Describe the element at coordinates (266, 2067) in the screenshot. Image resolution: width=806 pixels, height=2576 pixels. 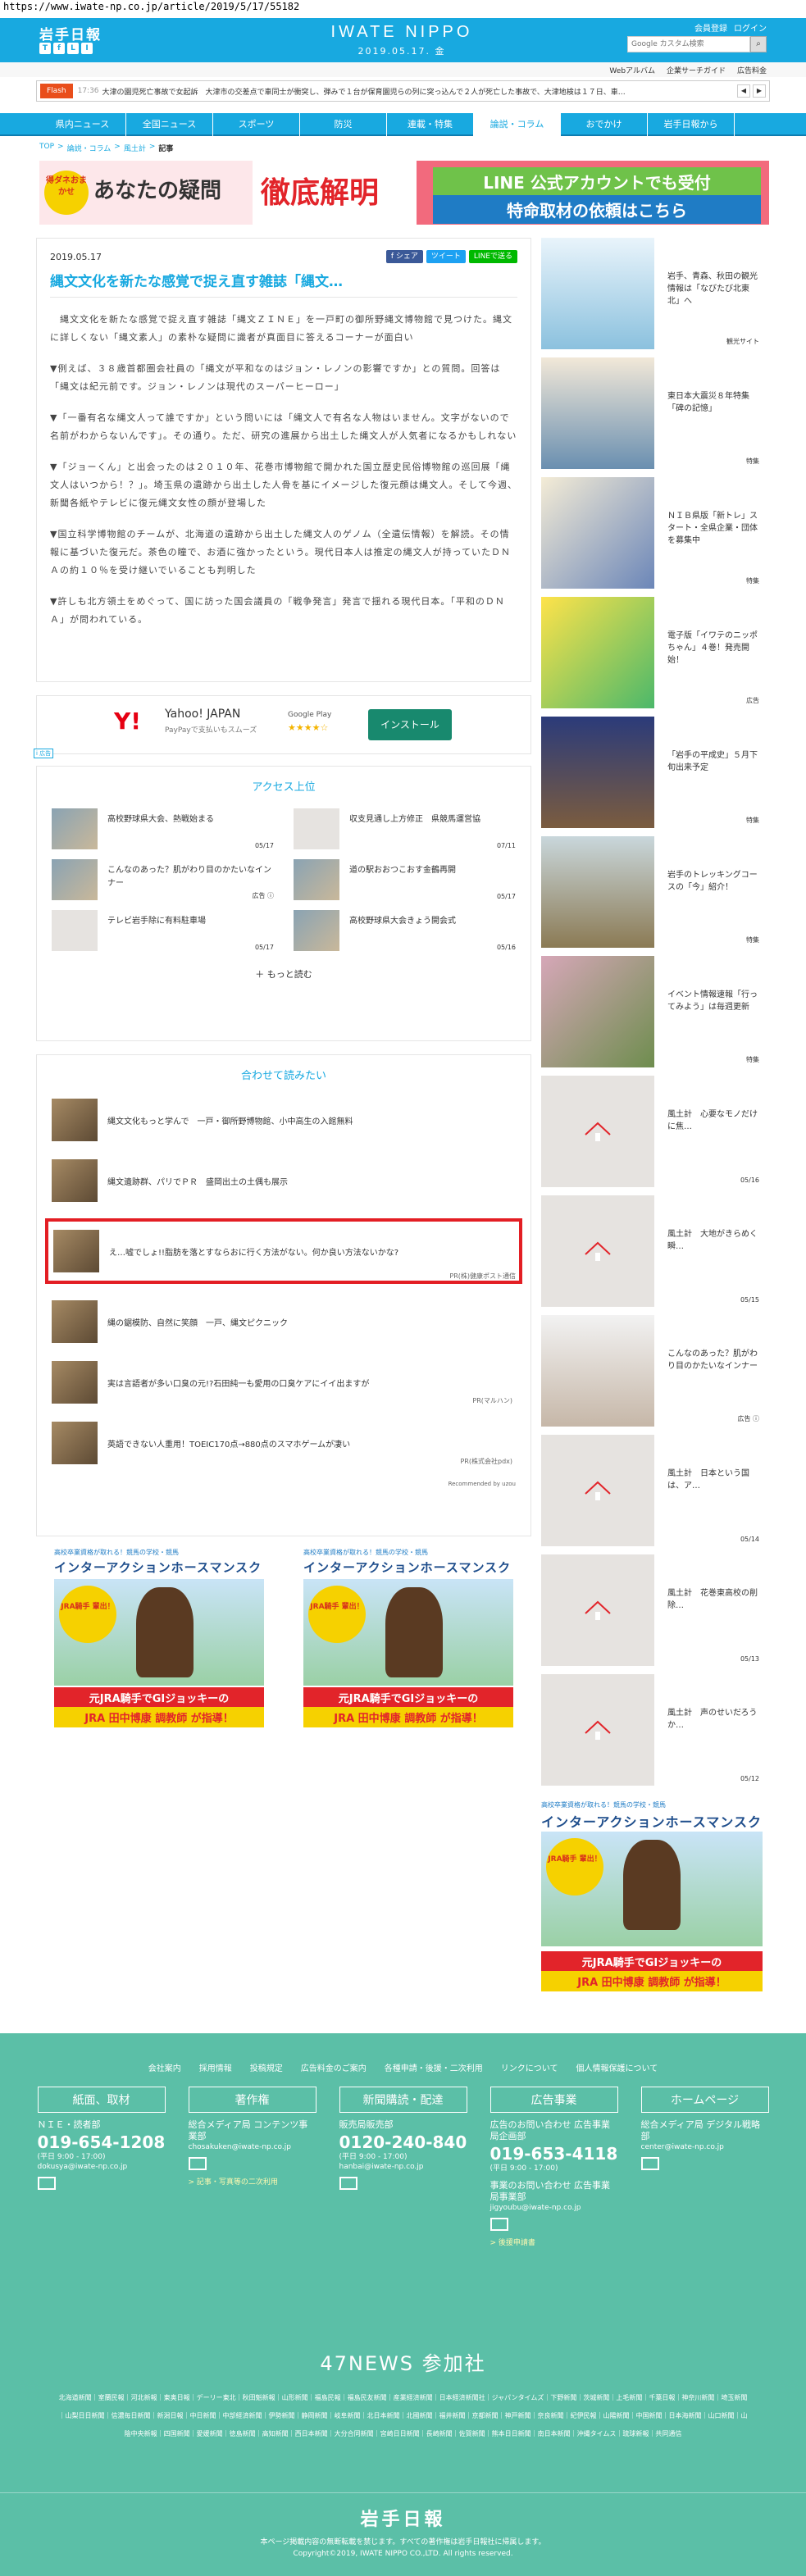
I see `footer-link: 投稿規定` at that location.